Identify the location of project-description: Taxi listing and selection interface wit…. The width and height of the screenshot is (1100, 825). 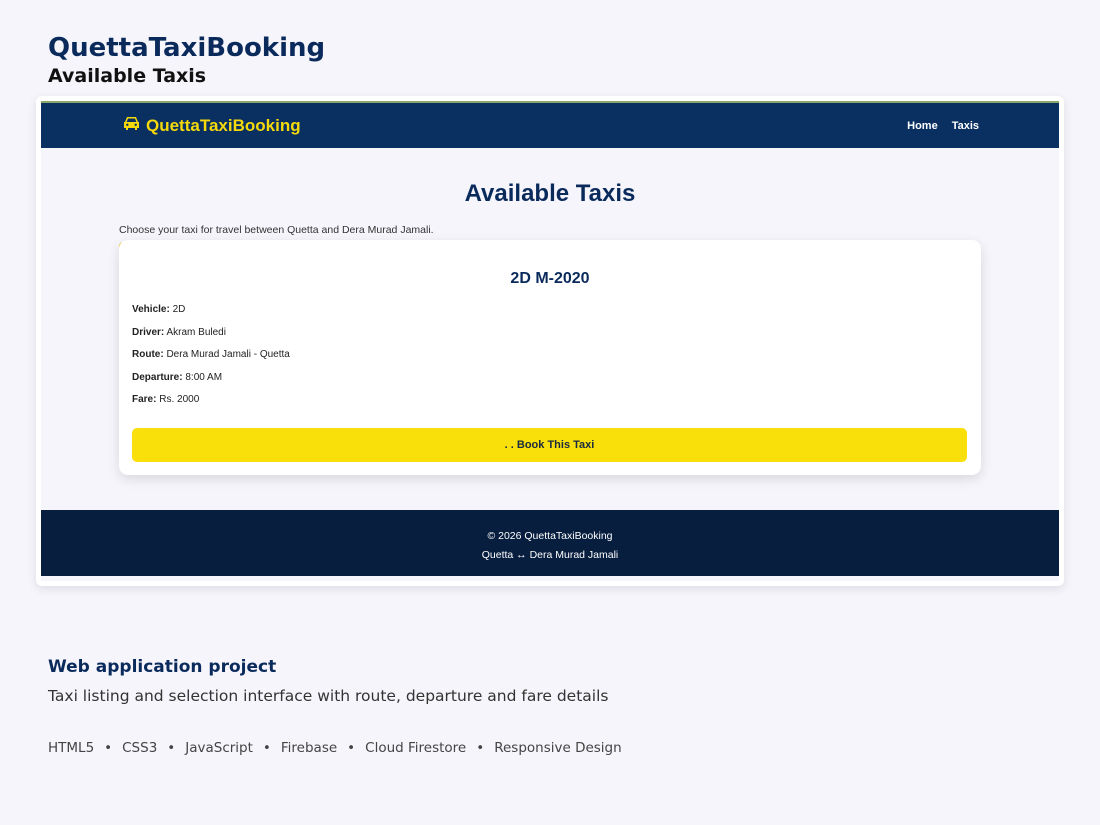
(328, 696).